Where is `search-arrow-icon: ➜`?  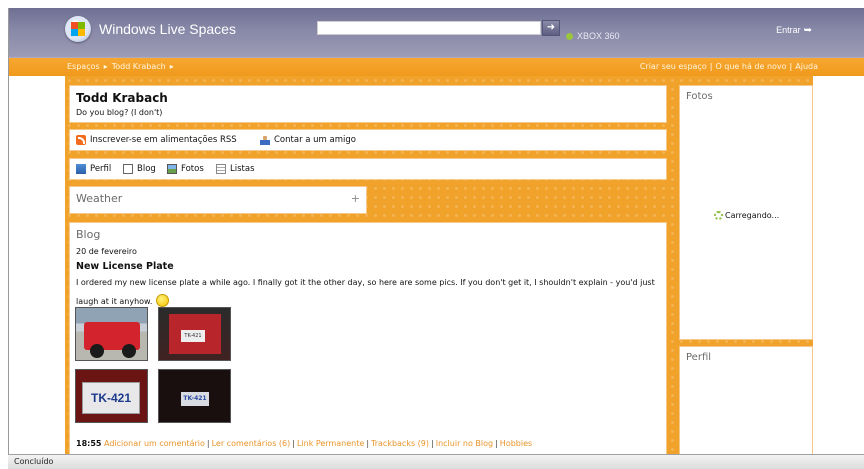 search-arrow-icon: ➜ is located at coordinates (551, 27).